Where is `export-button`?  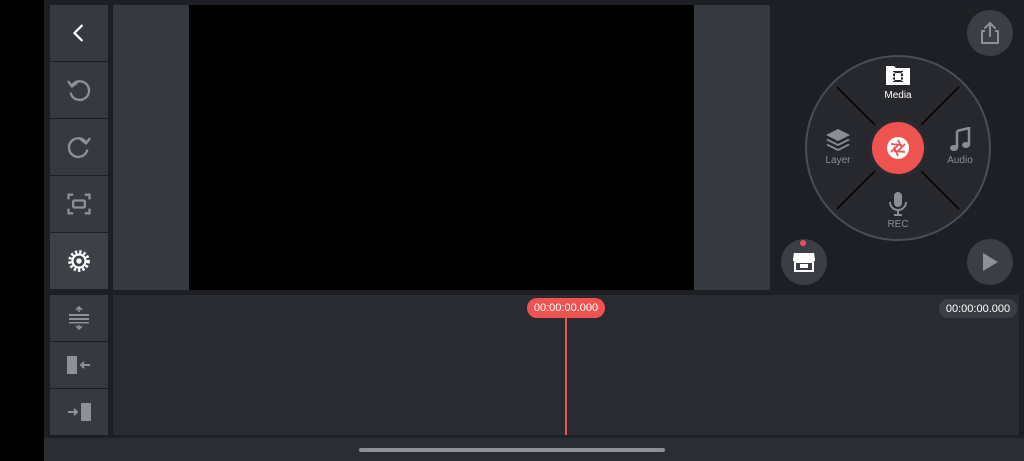
export-button is located at coordinates (990, 33).